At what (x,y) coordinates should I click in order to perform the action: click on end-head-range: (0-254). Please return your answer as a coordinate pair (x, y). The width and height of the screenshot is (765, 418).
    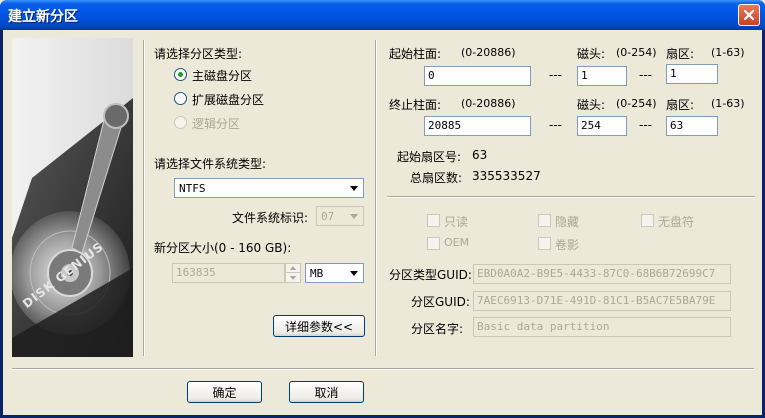
    Looking at the image, I should click on (636, 103).